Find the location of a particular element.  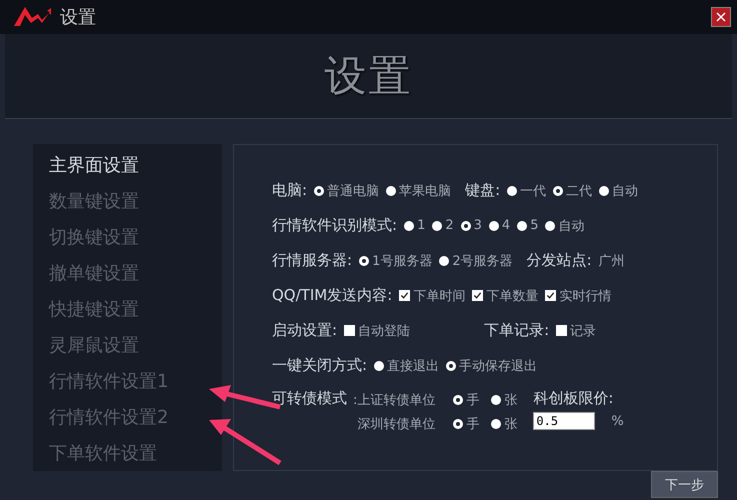

setting-label: 行情软件识别模式: is located at coordinates (335, 225).